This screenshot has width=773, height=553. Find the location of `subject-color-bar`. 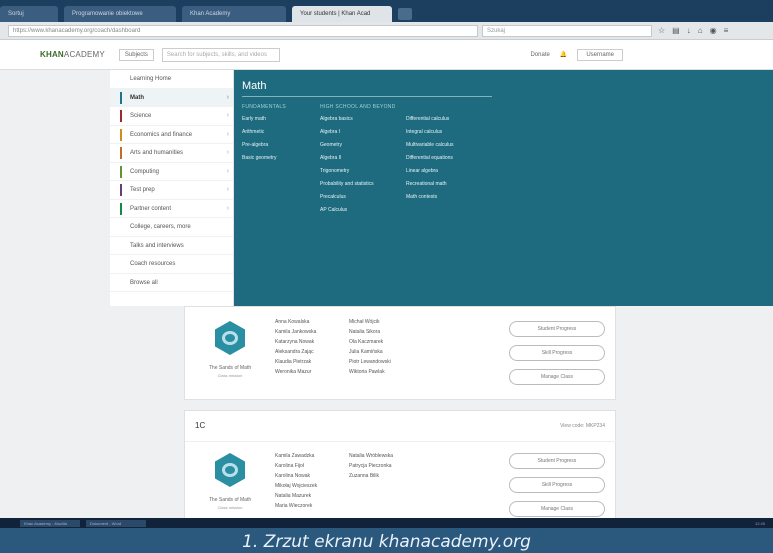

subject-color-bar is located at coordinates (121, 79).